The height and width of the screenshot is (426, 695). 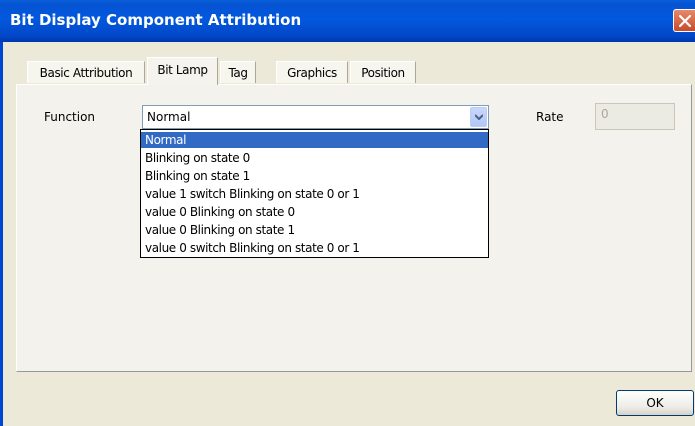 I want to click on tab-tag: Tag, so click(x=238, y=72).